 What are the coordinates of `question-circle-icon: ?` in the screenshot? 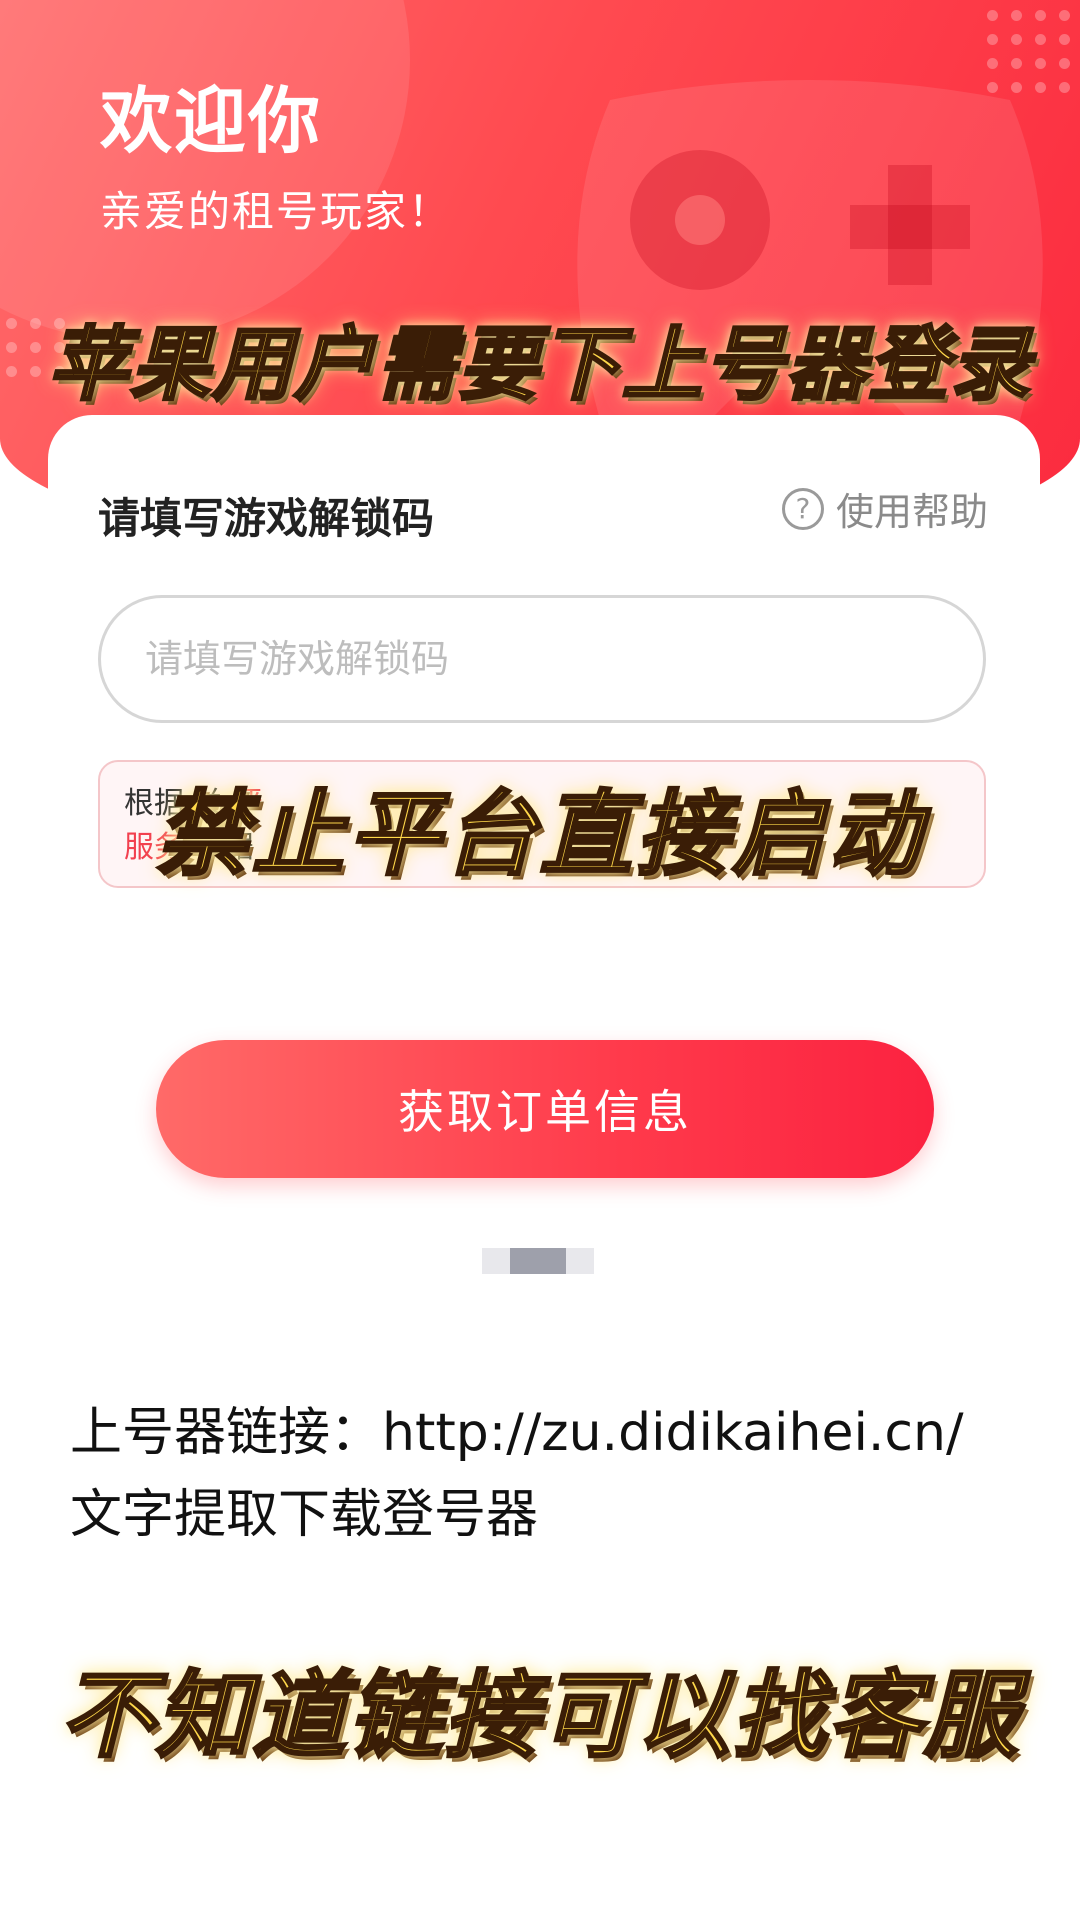 It's located at (802, 508).